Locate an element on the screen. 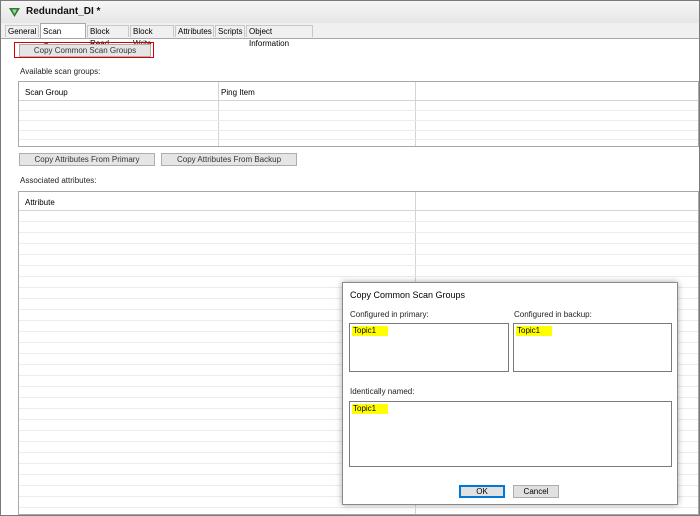  tab-scripts: Scripts is located at coordinates (230, 31).